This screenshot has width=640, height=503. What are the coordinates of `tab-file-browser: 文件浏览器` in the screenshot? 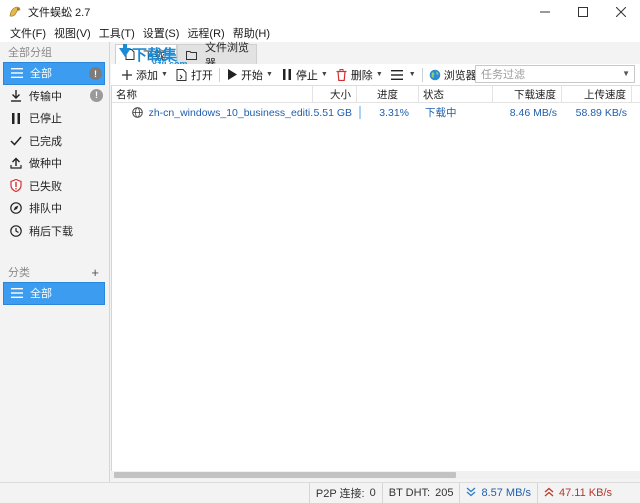 It's located at (217, 56).